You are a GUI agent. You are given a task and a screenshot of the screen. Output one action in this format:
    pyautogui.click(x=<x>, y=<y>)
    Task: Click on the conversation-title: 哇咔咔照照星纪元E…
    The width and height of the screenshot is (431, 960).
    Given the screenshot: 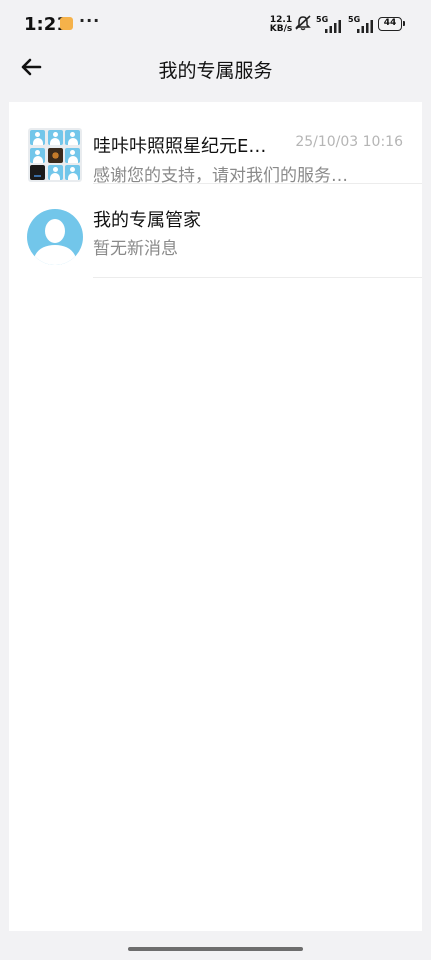 What is the action you would take?
    pyautogui.click(x=180, y=146)
    